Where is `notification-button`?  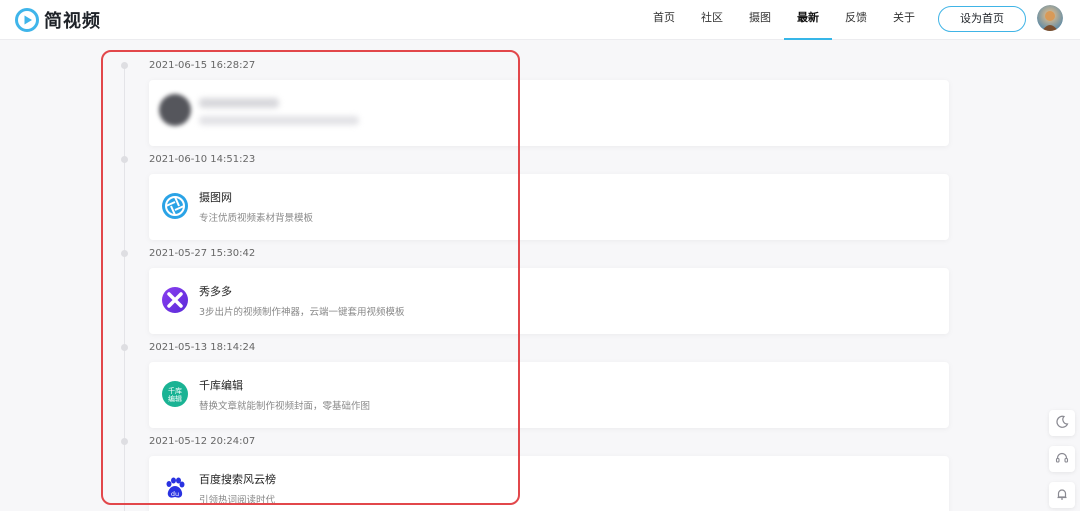
notification-button is located at coordinates (1062, 495).